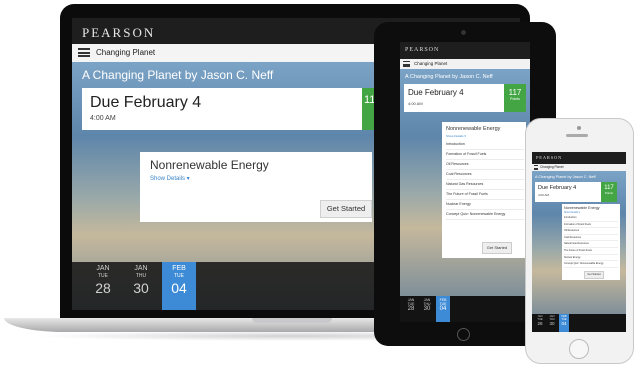 This screenshot has width=637, height=371. I want to click on phone-camera, so click(579, 128).